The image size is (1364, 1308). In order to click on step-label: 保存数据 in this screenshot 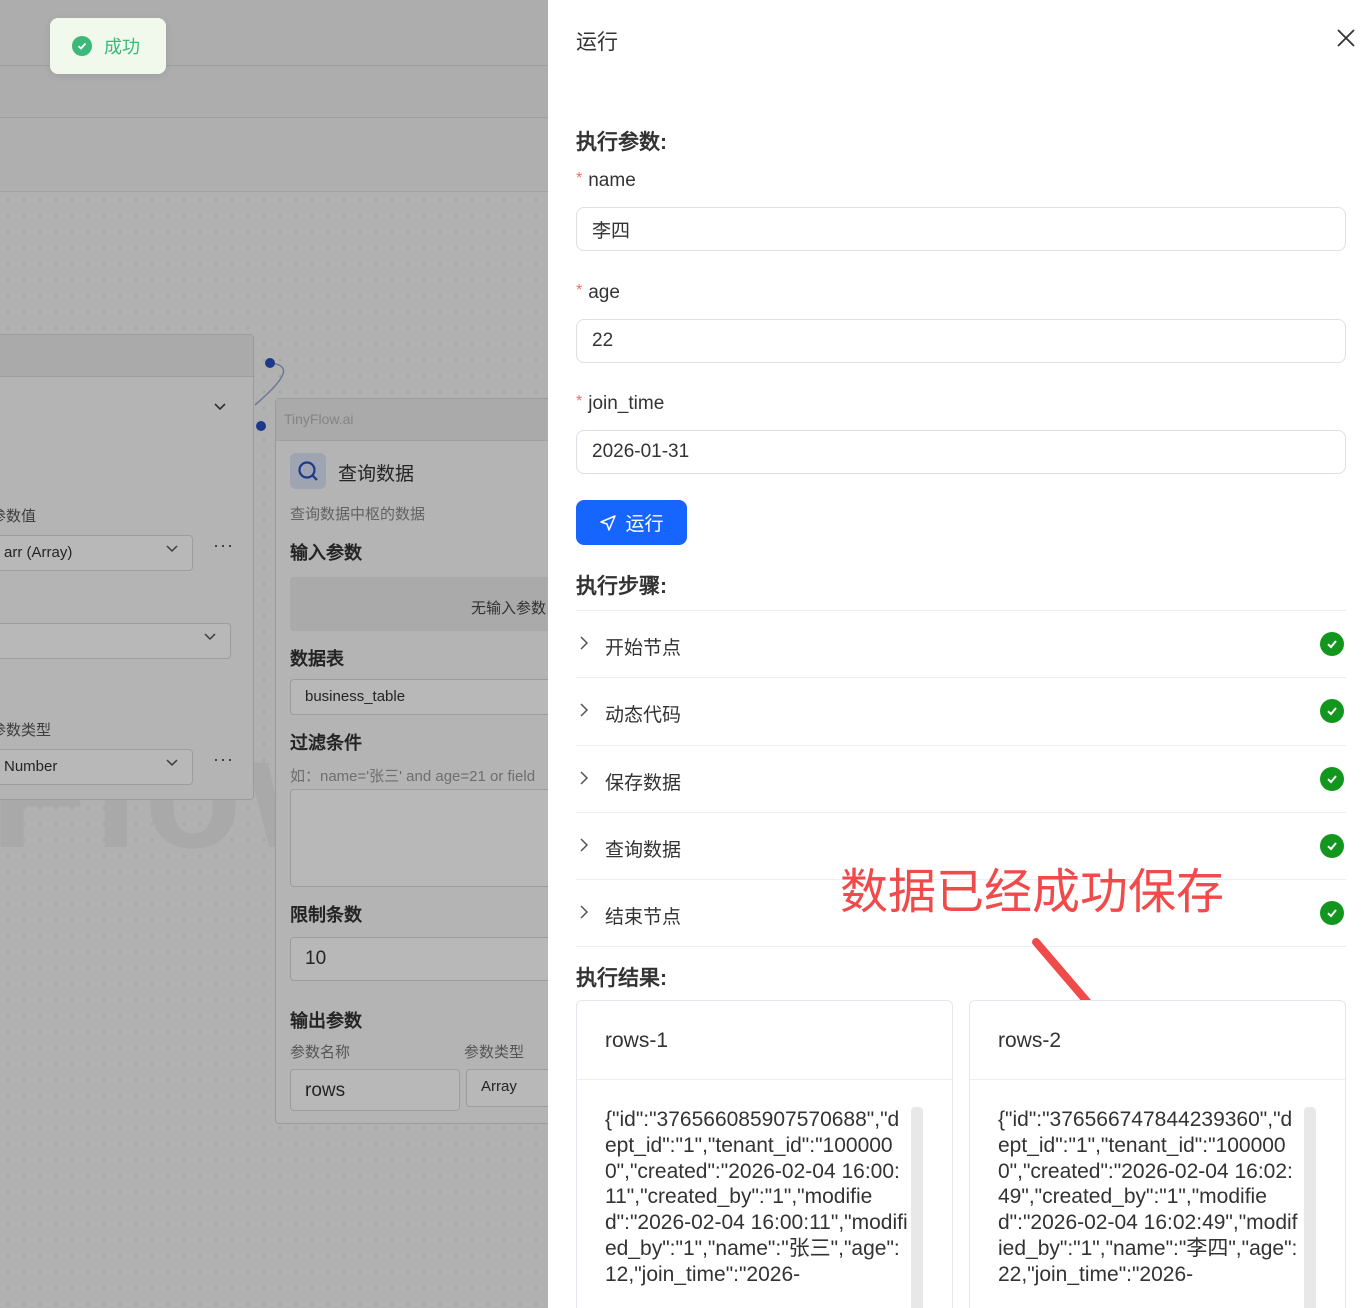, I will do `click(643, 783)`.